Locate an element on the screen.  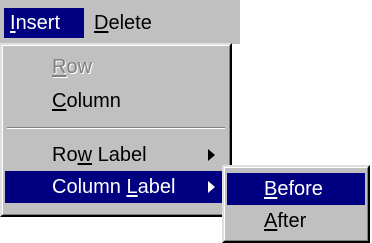
menu-item-column-label-submenu: Column Label is located at coordinates (116, 187).